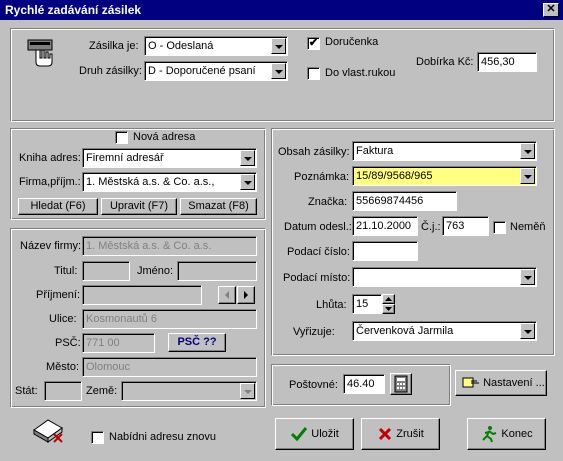 The image size is (563, 461). Describe the element at coordinates (385, 226) in the screenshot. I see `datum-input: 21.10.2000` at that location.